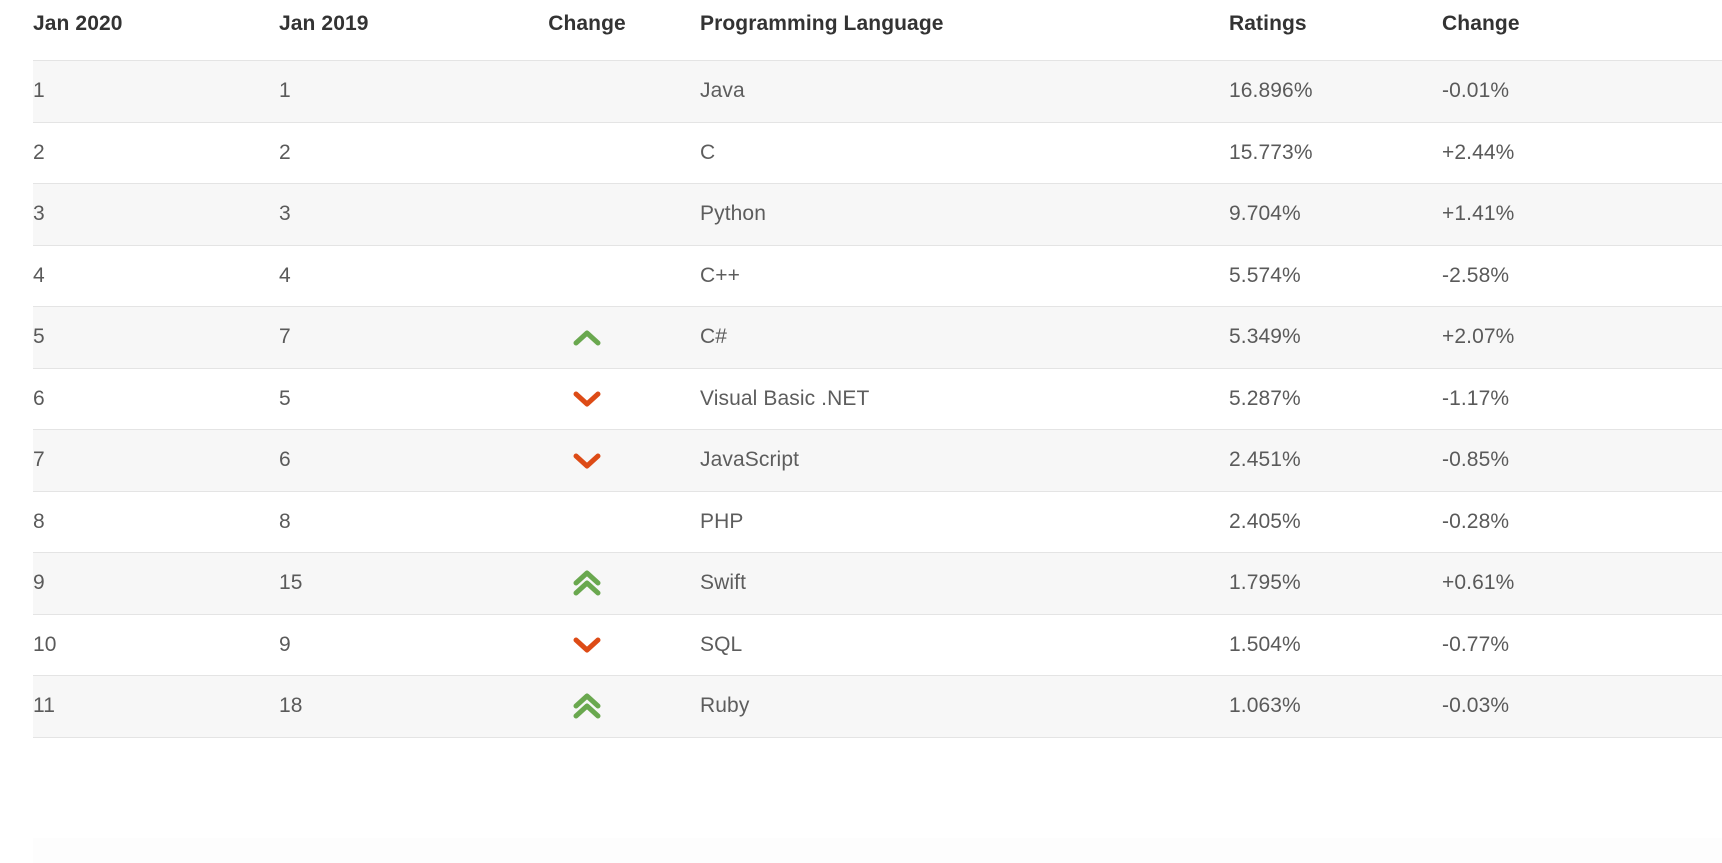  What do you see at coordinates (1478, 583) in the screenshot?
I see `cell-change-percent: +0.61%` at bounding box center [1478, 583].